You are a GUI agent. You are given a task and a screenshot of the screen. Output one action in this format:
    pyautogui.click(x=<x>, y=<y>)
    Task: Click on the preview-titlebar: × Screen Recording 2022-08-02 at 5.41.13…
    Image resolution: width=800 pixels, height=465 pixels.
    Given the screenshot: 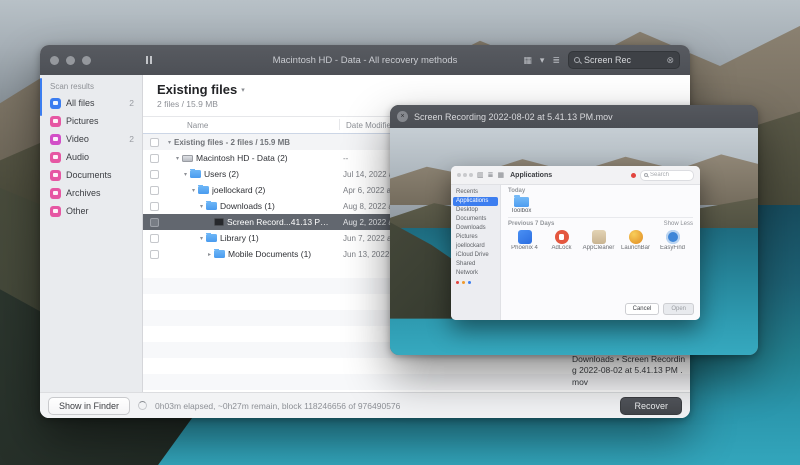 What is the action you would take?
    pyautogui.click(x=574, y=116)
    